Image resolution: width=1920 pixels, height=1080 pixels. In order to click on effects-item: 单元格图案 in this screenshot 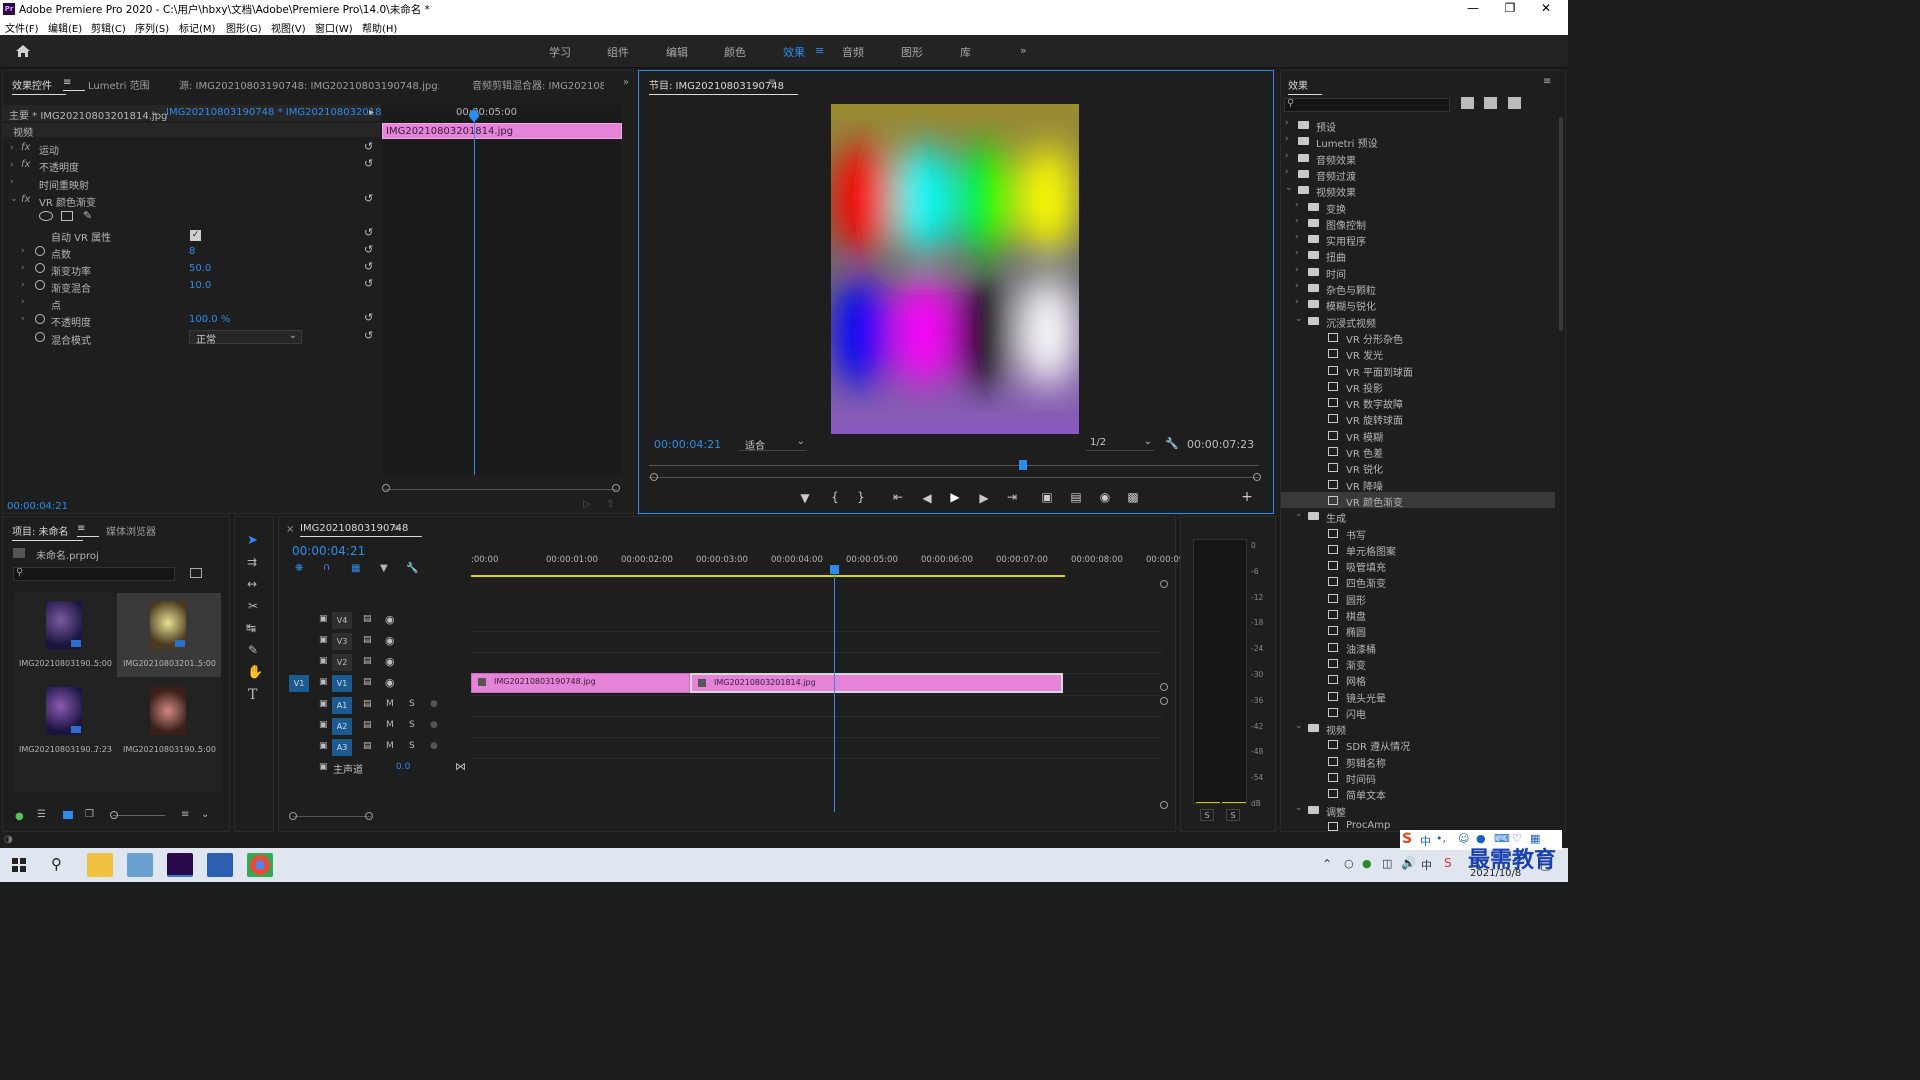, I will do `click(1418, 549)`.